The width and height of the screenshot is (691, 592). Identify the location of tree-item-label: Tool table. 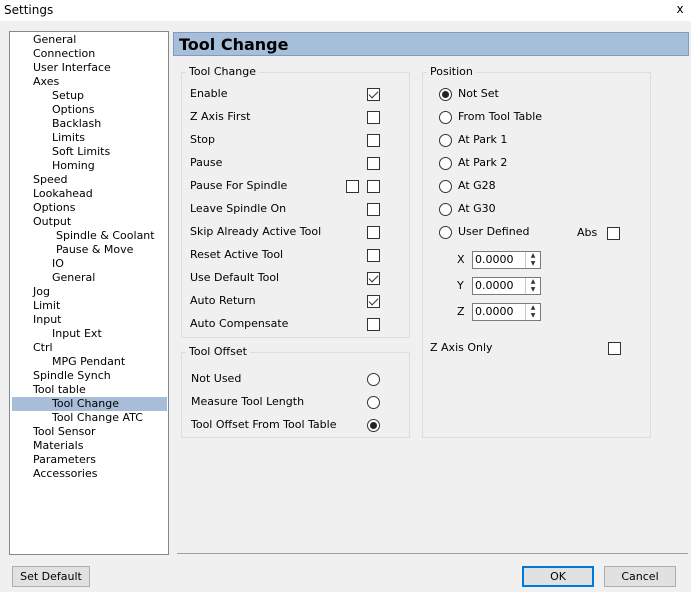
(59, 389).